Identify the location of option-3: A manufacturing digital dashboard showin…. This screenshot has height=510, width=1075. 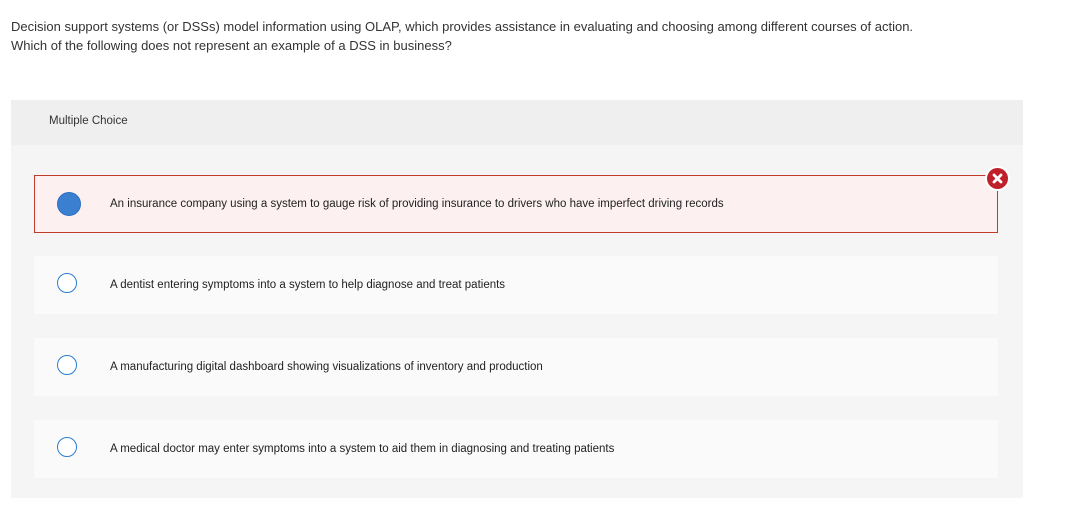
(516, 367).